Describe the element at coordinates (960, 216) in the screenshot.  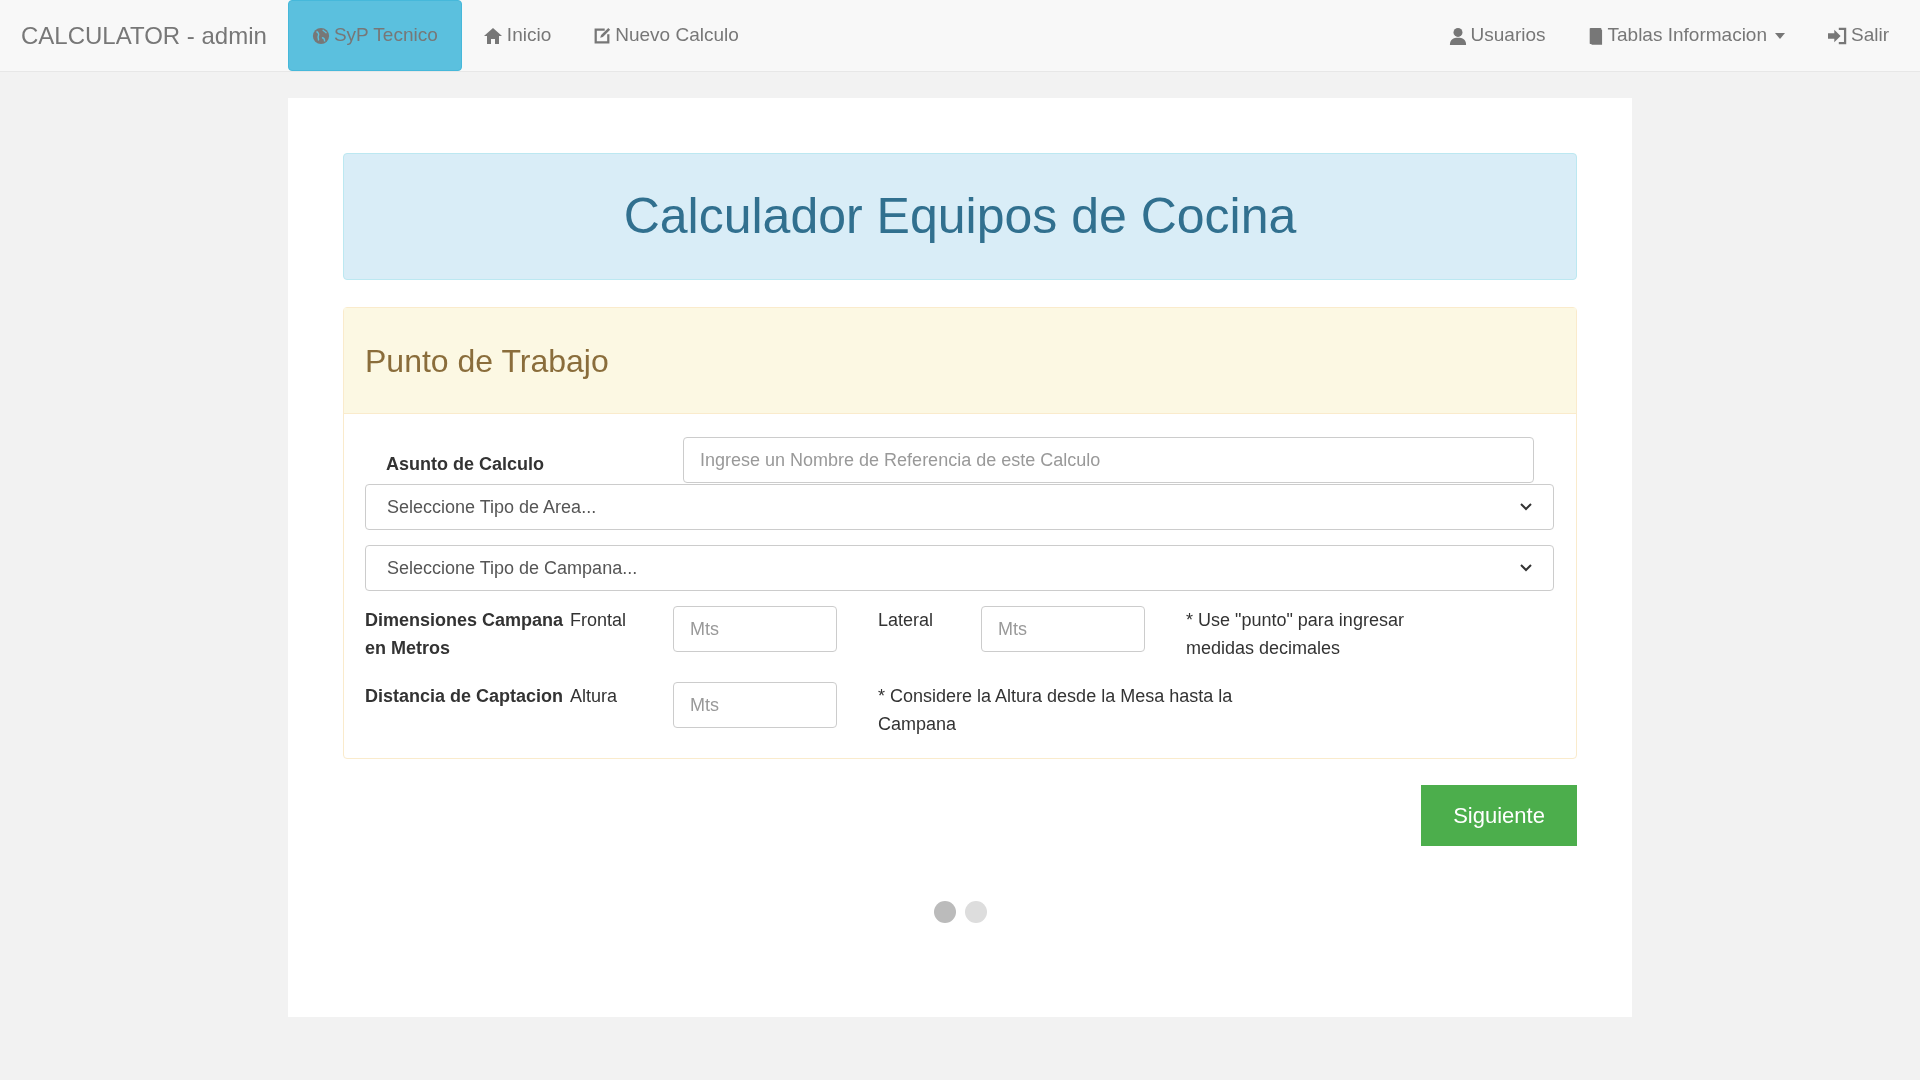
I see `page-title: Calculador Equipos de Cocina` at that location.